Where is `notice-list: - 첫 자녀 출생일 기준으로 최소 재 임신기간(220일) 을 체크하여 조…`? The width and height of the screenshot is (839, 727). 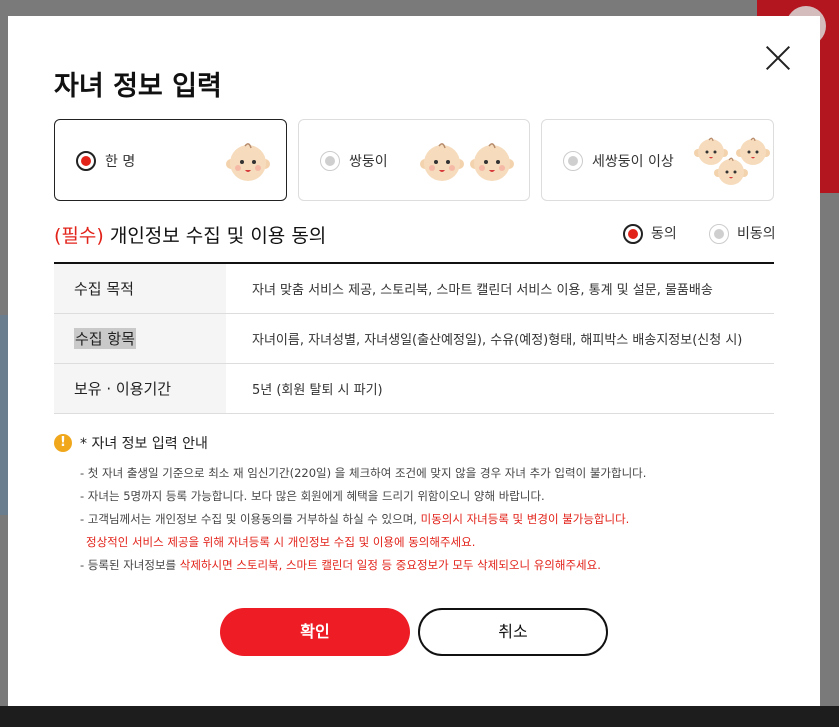
notice-list: - 첫 자녀 출생일 기준으로 최소 재 임신기간(220일) 을 체크하여 조… is located at coordinates (430, 519).